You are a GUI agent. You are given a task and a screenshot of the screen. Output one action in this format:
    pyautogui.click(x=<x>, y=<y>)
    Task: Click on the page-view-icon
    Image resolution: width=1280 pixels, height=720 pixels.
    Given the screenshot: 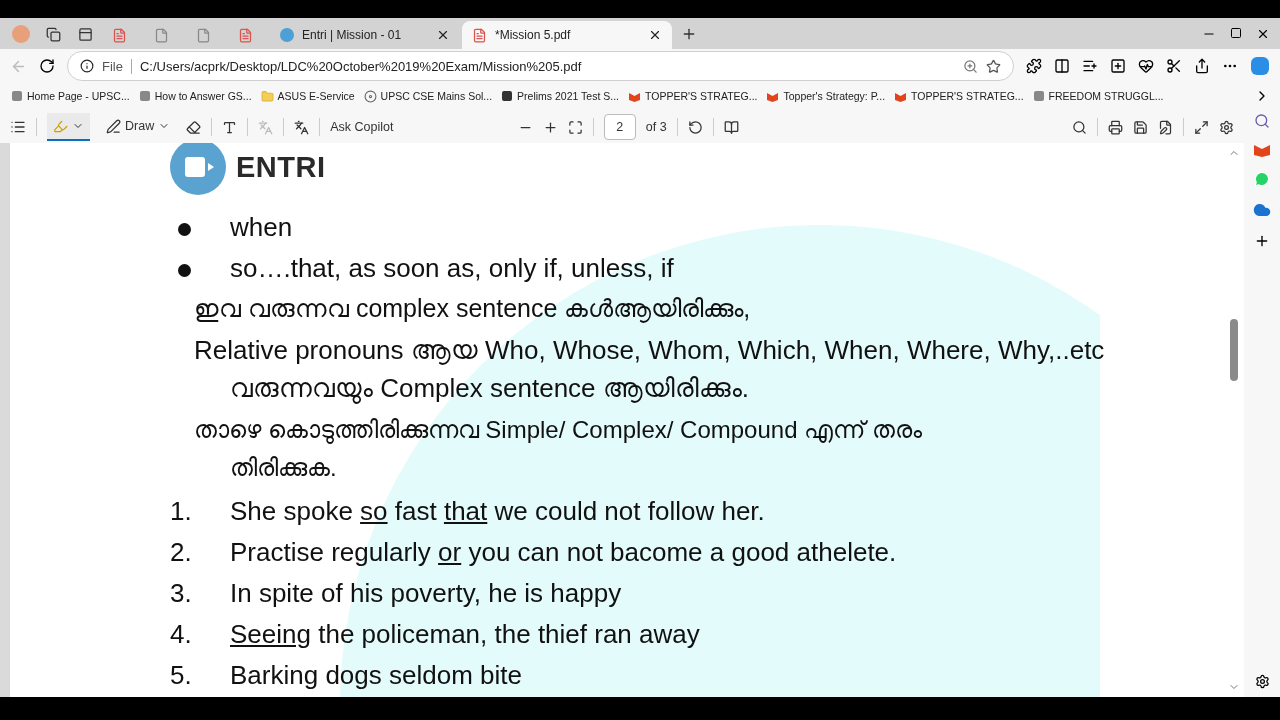 What is the action you would take?
    pyautogui.click(x=731, y=127)
    